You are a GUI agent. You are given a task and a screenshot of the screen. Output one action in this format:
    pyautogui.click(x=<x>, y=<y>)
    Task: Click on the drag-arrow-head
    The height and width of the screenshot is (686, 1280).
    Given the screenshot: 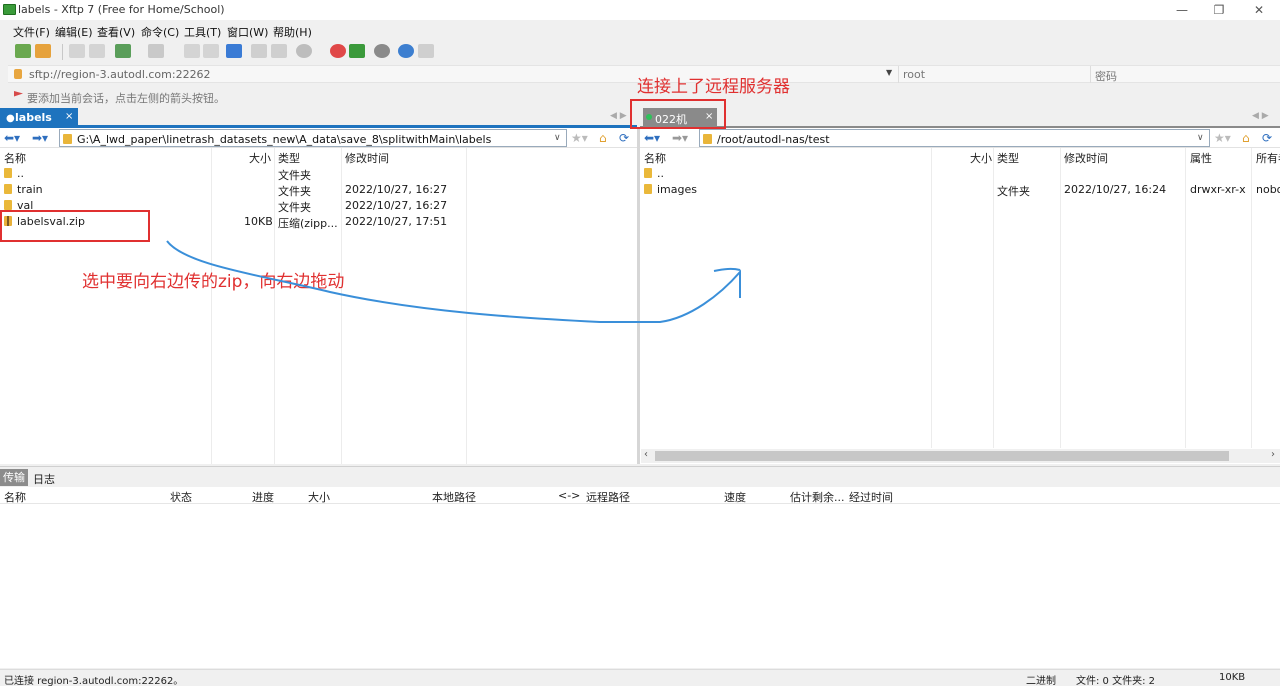 What is the action you would take?
    pyautogui.click(x=727, y=269)
    